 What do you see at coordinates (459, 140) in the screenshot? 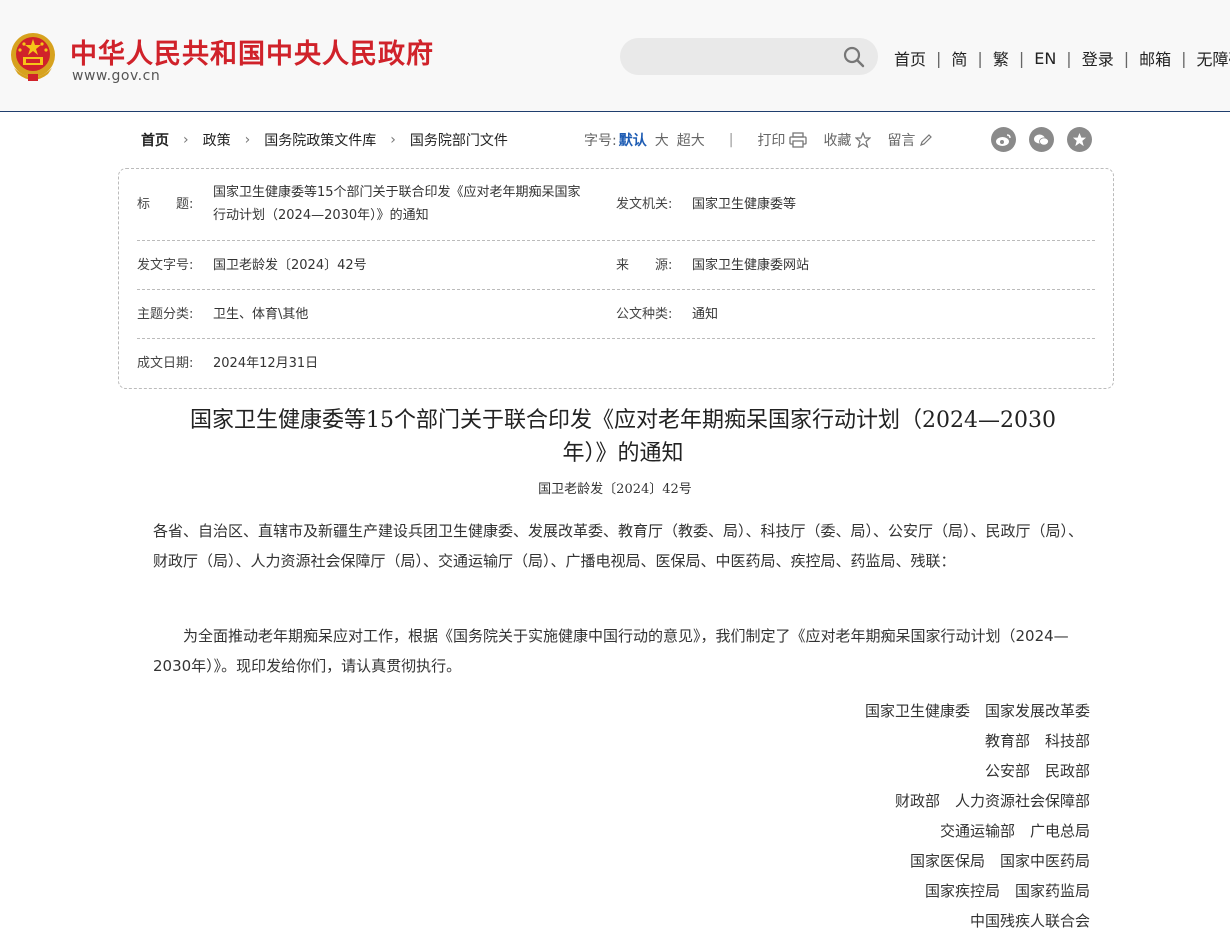
I see `breadcrumb-department-docs: 国务院部门文件` at bounding box center [459, 140].